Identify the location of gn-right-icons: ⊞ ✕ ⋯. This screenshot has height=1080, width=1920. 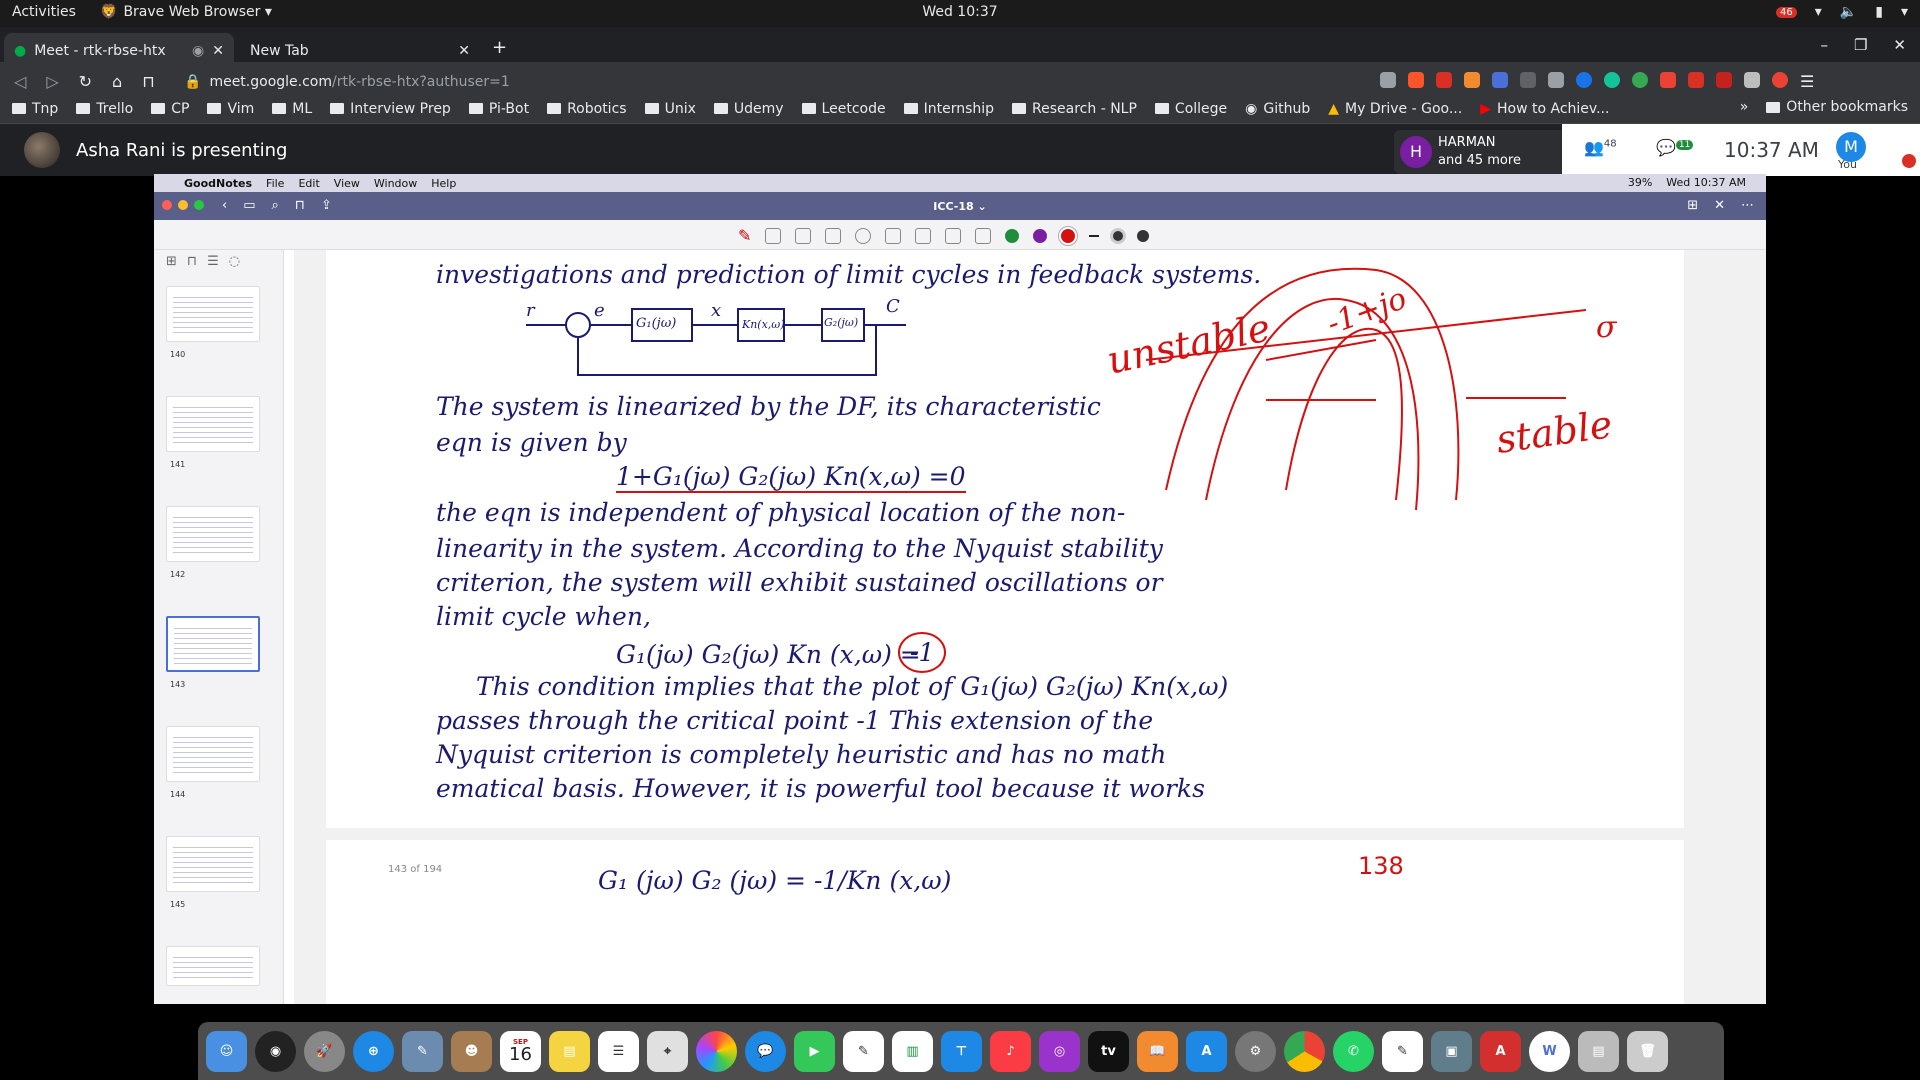
(1720, 205).